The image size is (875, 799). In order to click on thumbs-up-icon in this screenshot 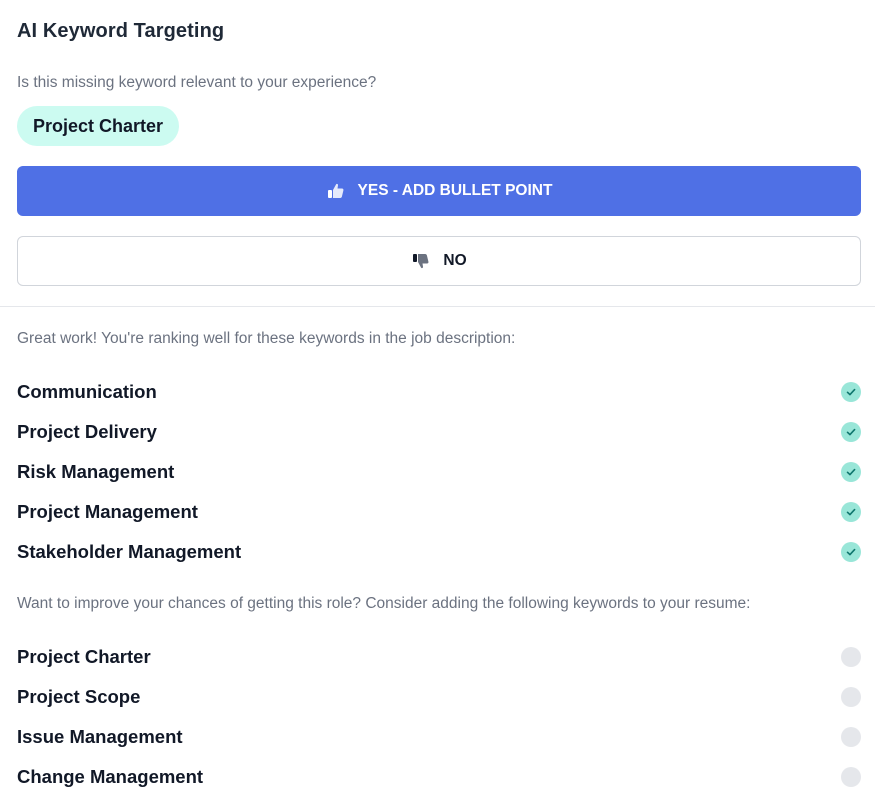, I will do `click(336, 191)`.